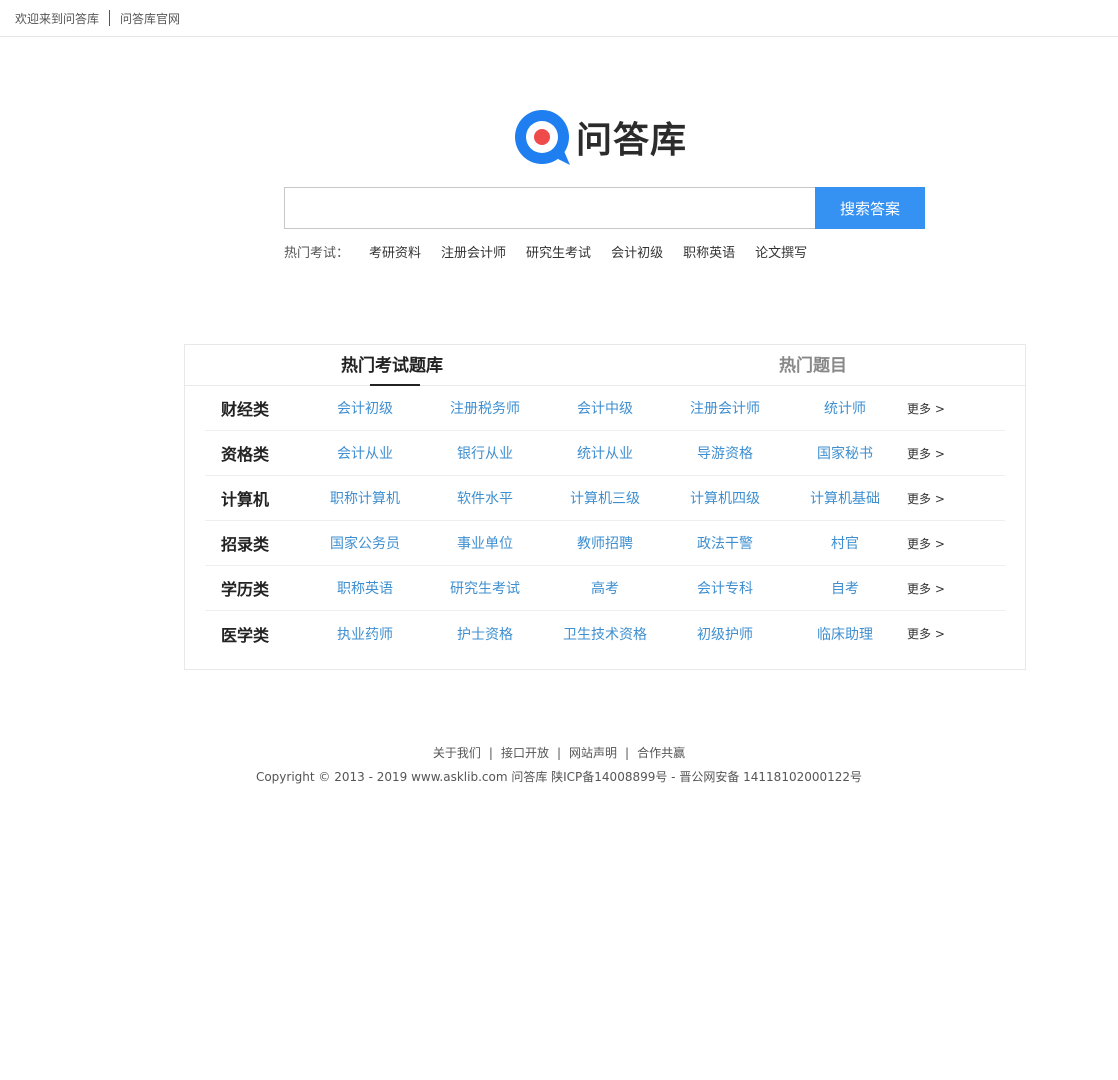 Image resolution: width=1118 pixels, height=1080 pixels. I want to click on exam-link: 国家公务员, so click(365, 543).